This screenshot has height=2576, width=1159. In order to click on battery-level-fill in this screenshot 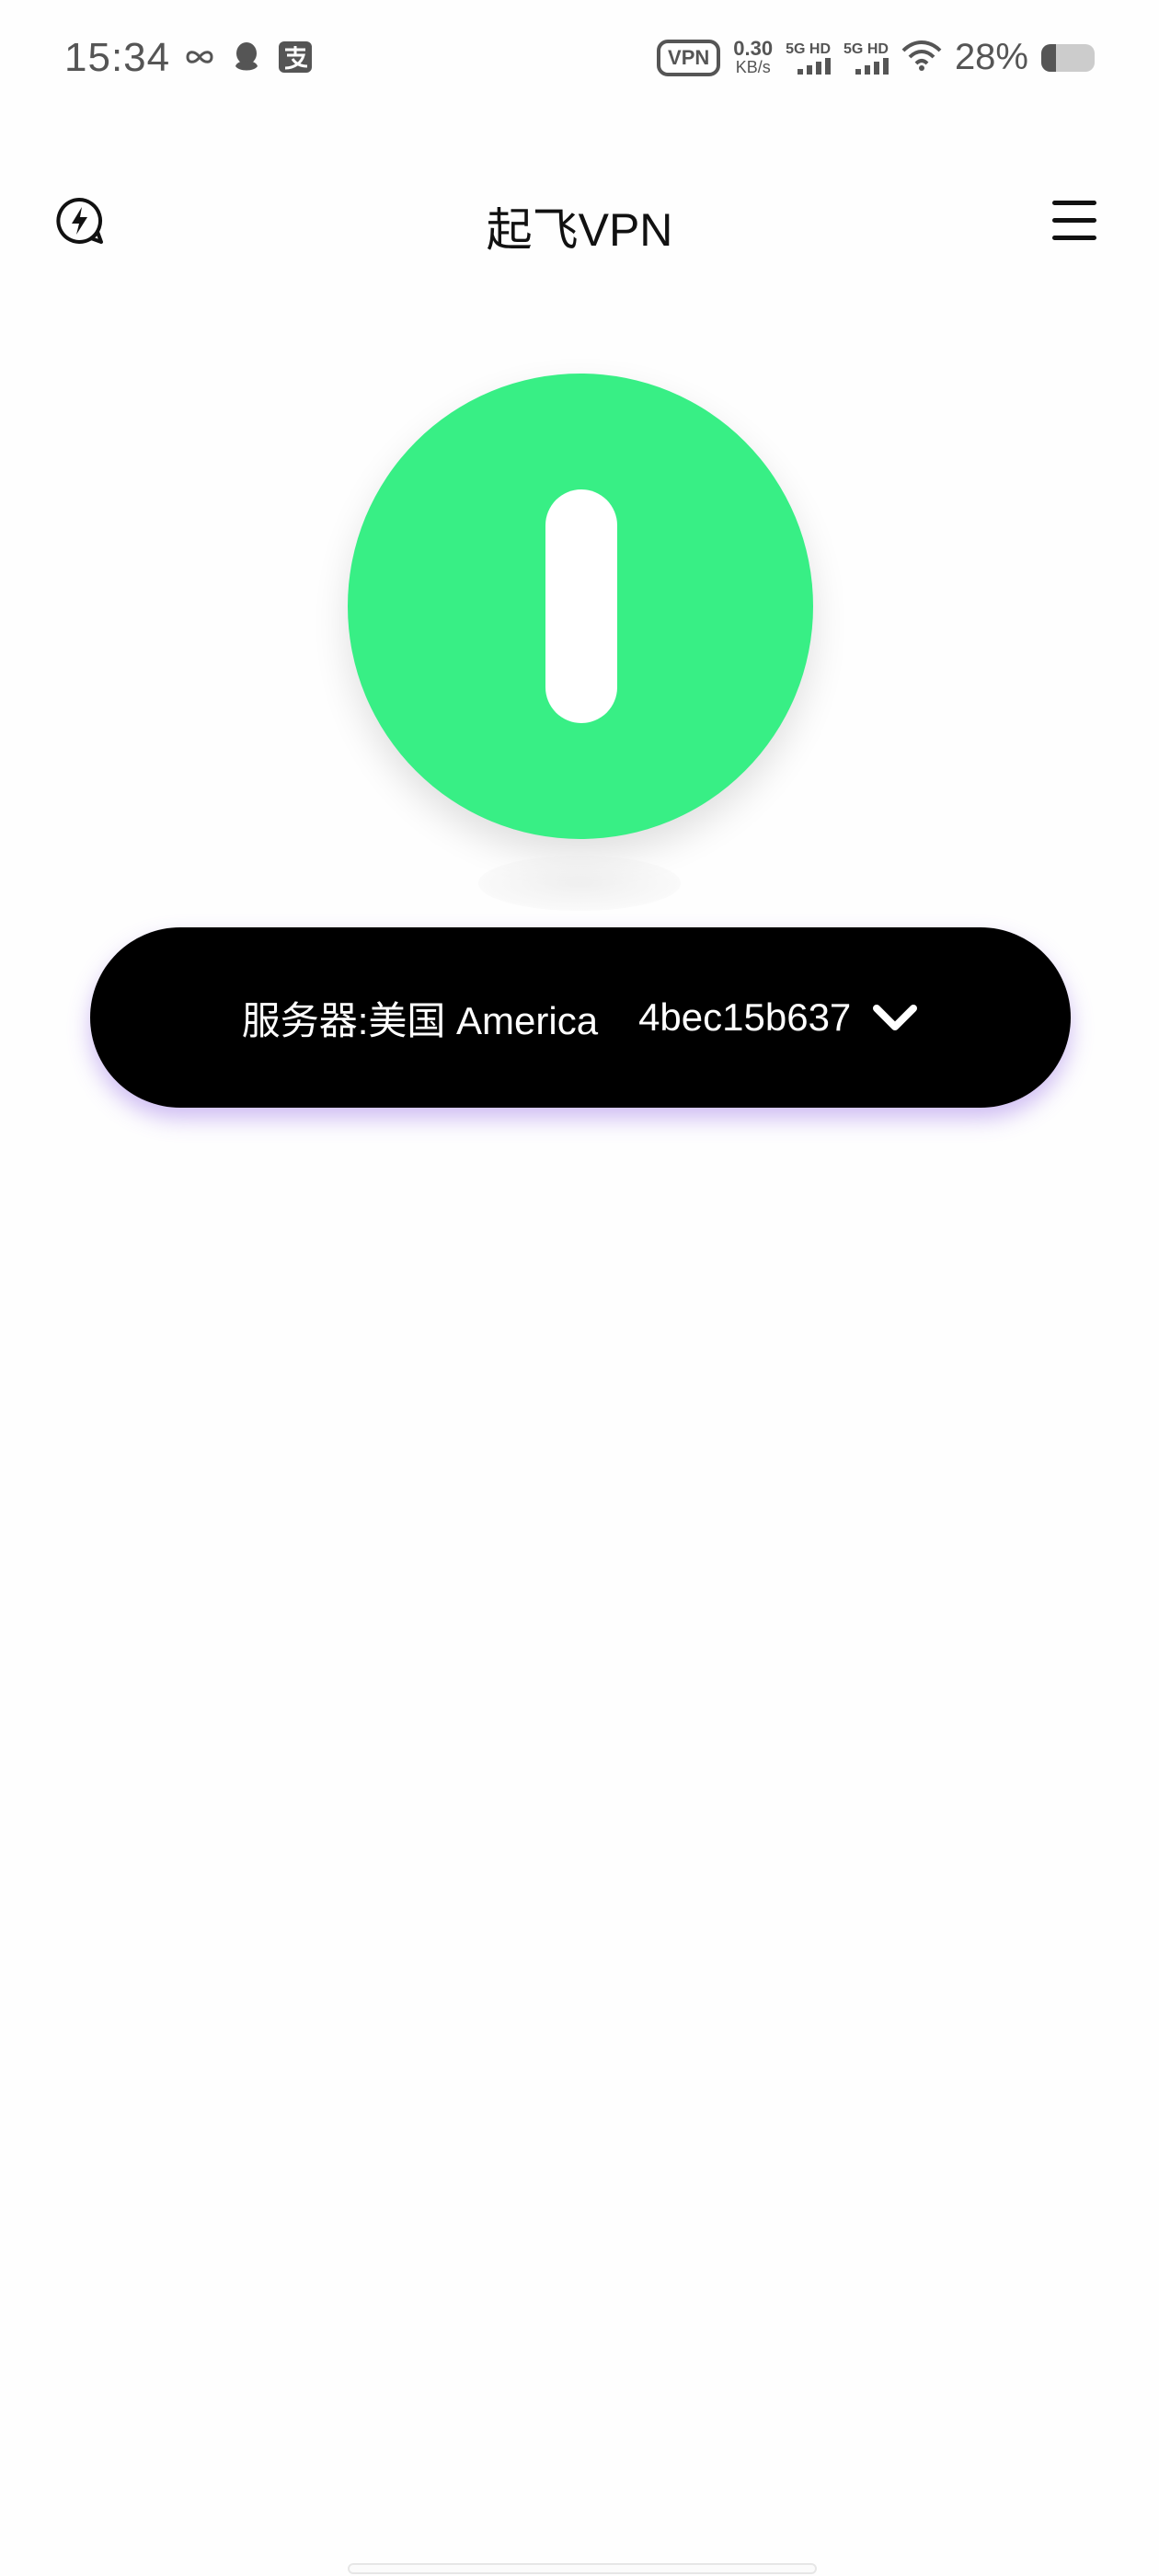, I will do `click(1049, 57)`.